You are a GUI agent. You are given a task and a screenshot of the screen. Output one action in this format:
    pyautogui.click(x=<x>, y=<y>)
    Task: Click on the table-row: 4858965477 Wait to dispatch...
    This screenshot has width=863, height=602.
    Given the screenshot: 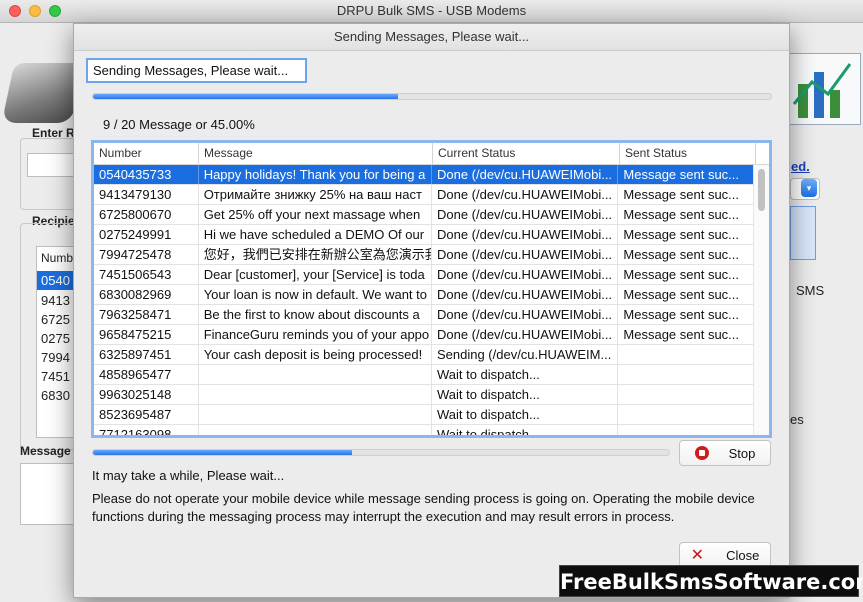 What is the action you would take?
    pyautogui.click(x=424, y=375)
    